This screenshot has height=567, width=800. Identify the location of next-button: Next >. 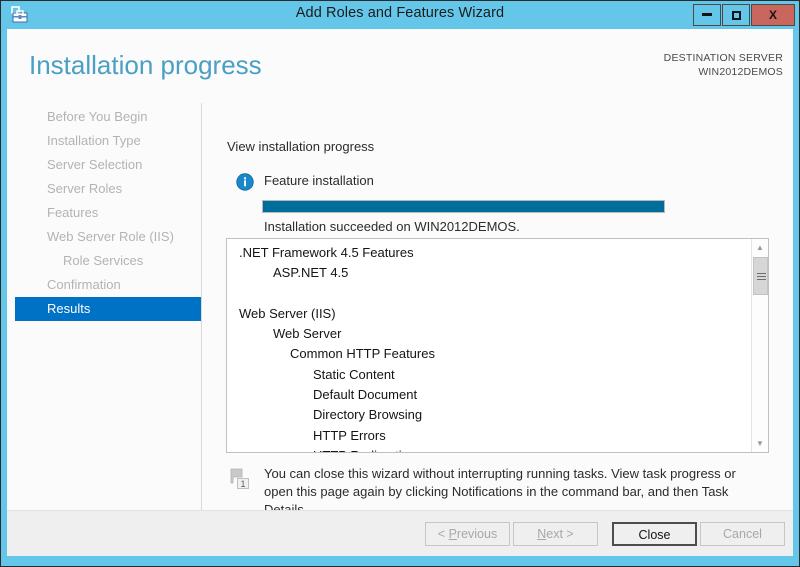
(555, 534).